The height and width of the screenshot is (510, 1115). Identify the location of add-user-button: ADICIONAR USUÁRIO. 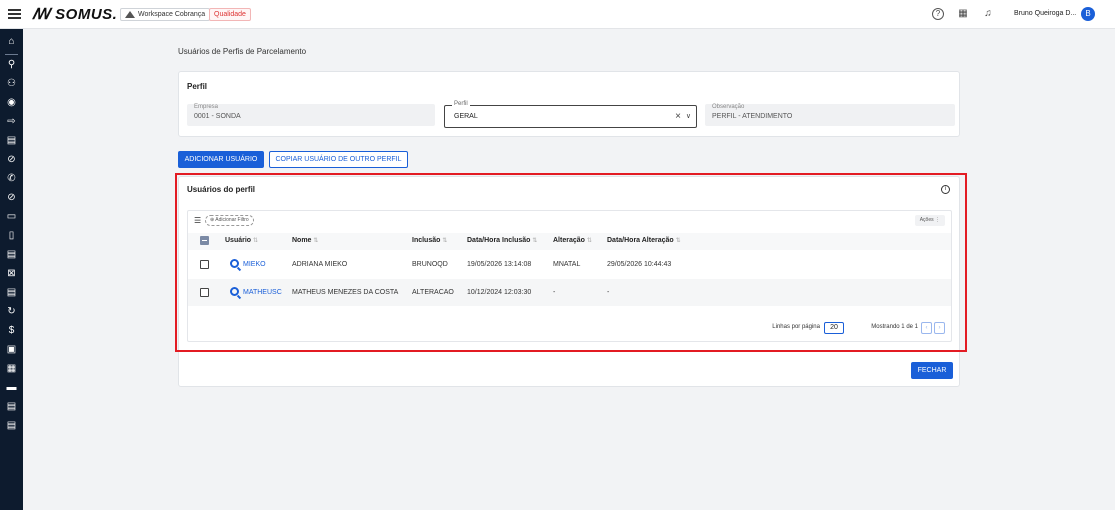
(221, 159).